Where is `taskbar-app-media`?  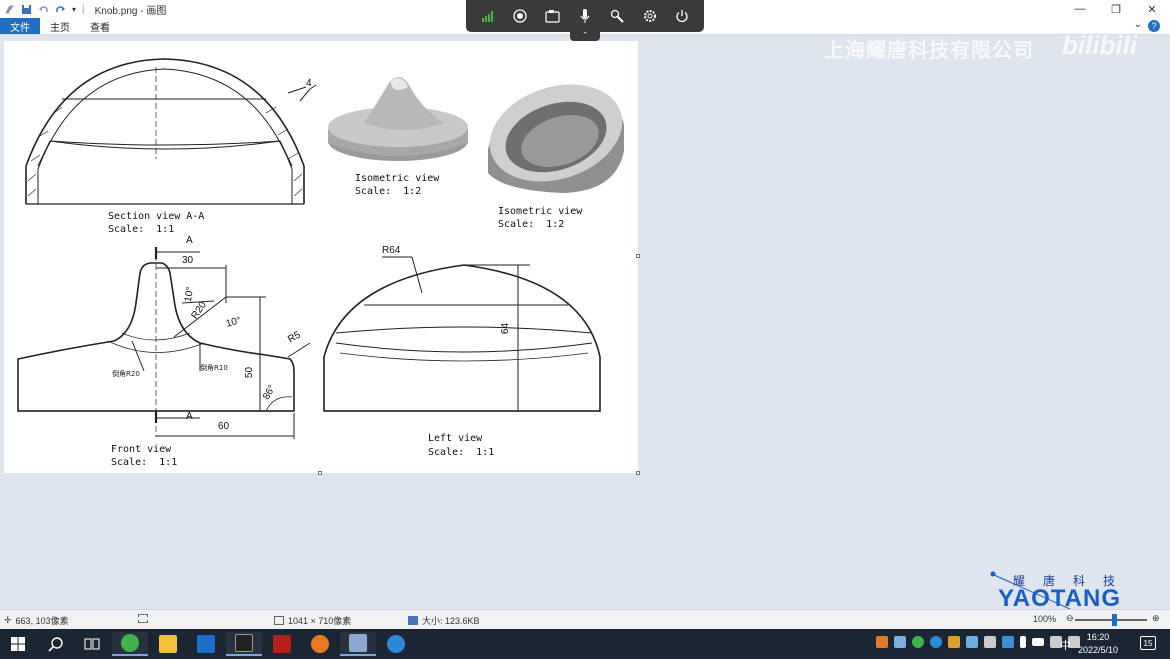
taskbar-app-media is located at coordinates (244, 644).